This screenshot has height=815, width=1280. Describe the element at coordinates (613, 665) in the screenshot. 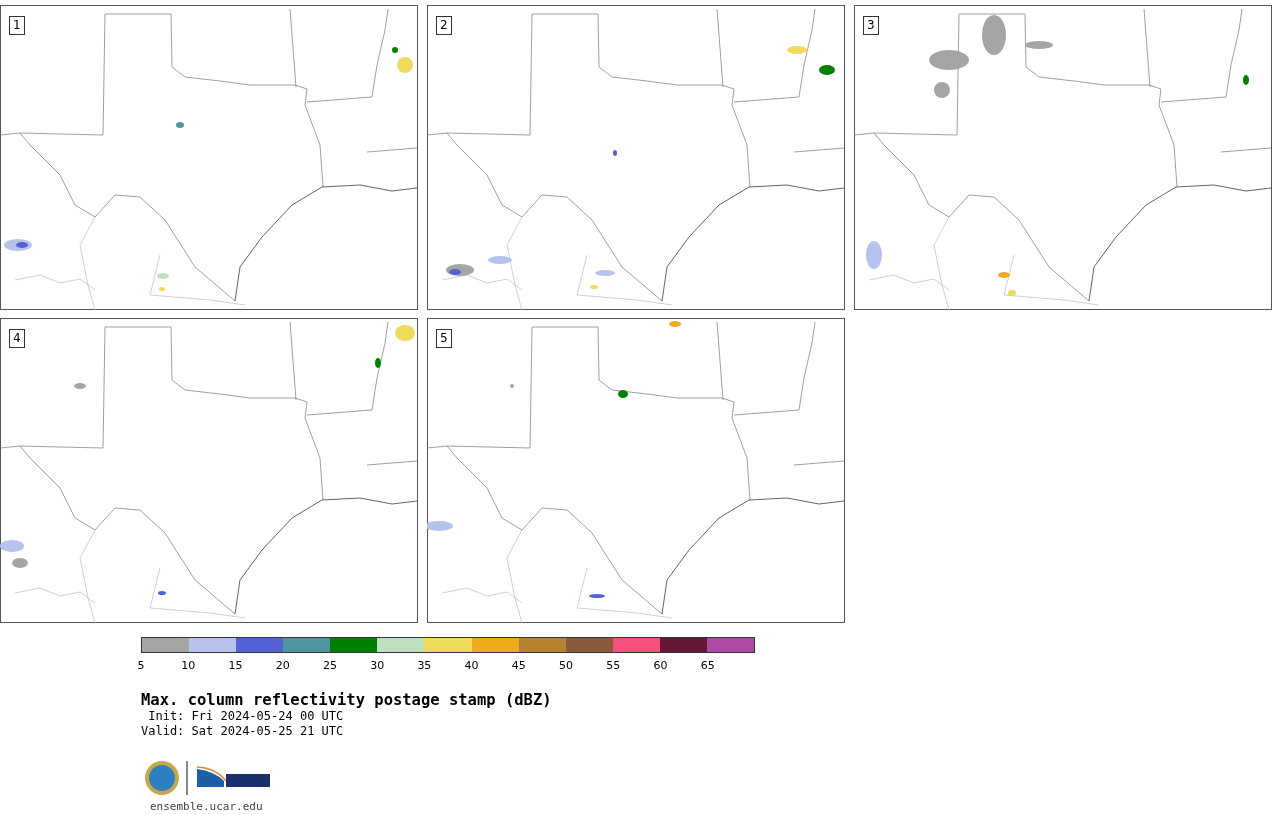

I see `tick-label: 55` at that location.